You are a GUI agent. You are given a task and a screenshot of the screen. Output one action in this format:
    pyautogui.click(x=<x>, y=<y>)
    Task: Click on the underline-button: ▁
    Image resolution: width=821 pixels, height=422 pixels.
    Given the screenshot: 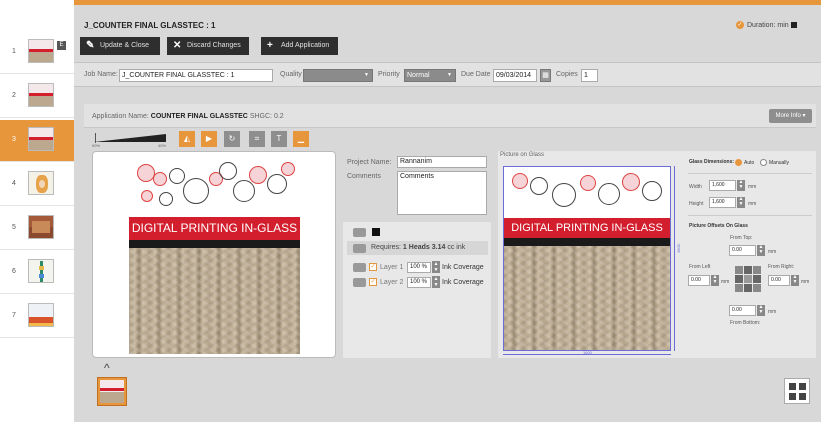 What is the action you would take?
    pyautogui.click(x=301, y=139)
    